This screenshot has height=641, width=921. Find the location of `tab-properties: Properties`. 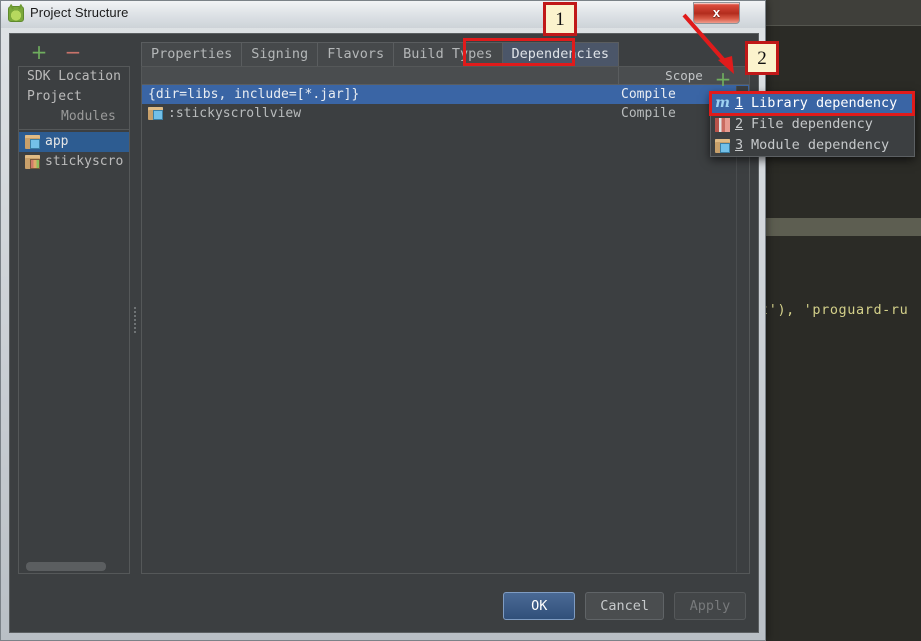

tab-properties: Properties is located at coordinates (192, 54).